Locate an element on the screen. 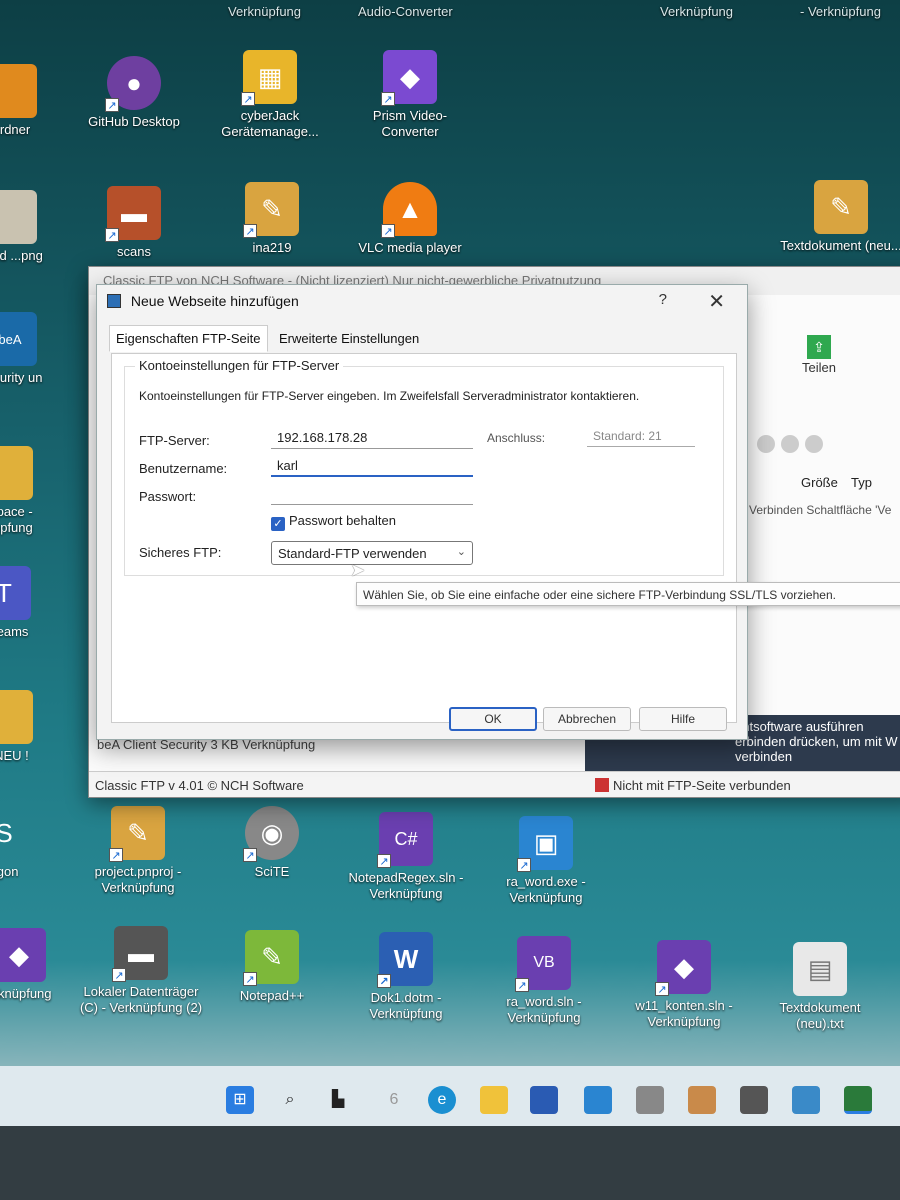  username-input is located at coordinates (372, 466).